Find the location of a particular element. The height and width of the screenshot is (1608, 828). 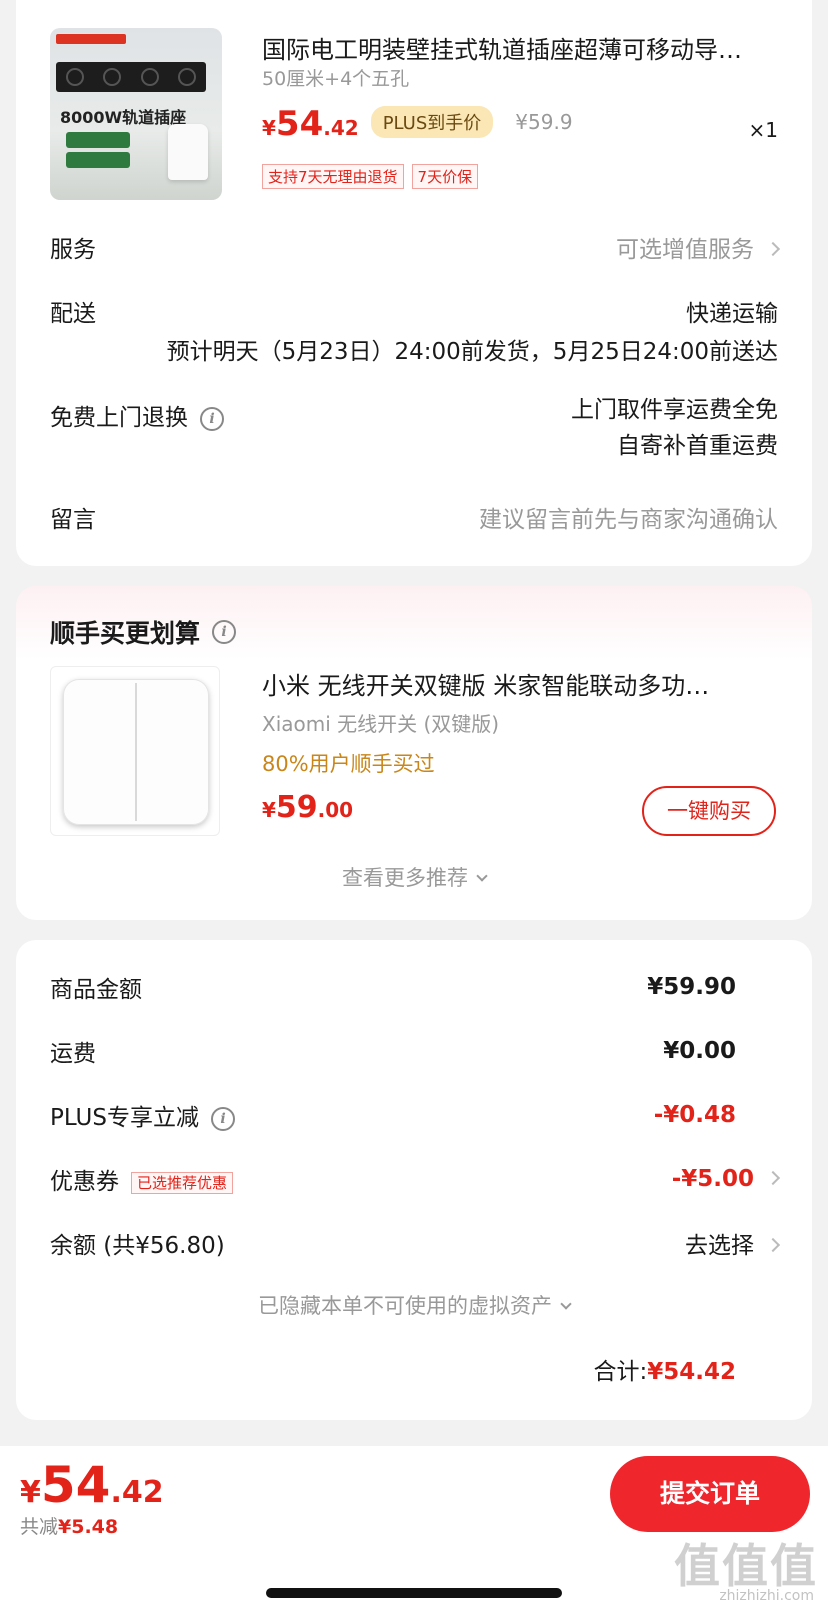

plus-value: -¥0.48 is located at coordinates (694, 1115).